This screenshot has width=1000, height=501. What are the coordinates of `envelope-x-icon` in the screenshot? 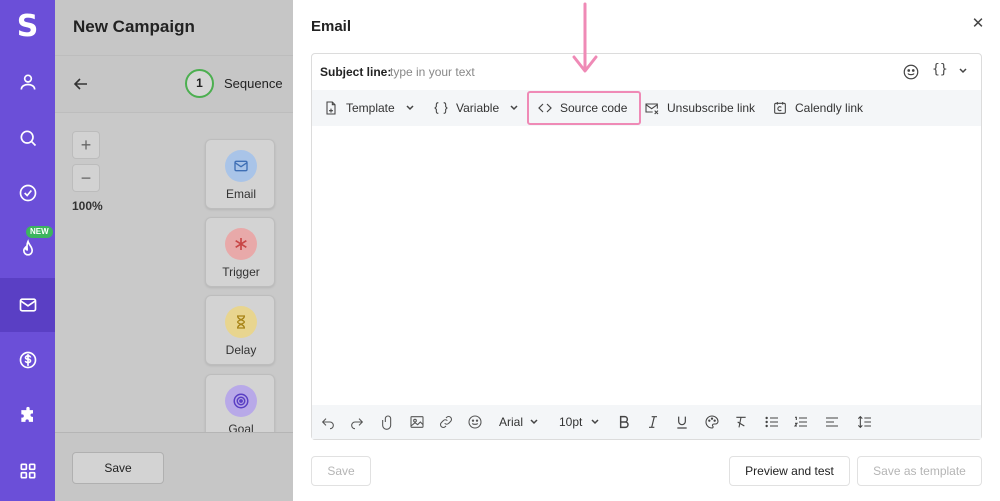 It's located at (652, 109).